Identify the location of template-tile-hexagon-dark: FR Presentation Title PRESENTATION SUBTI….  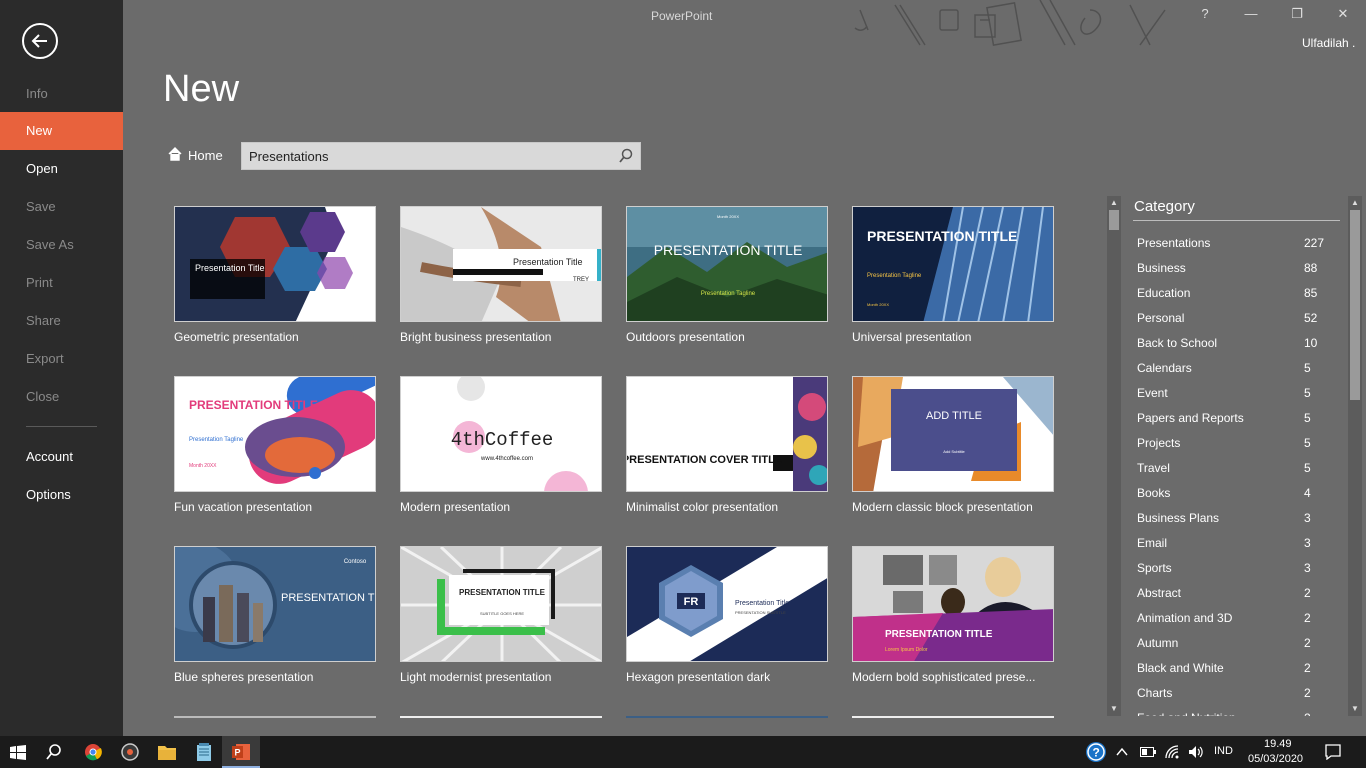
(727, 604).